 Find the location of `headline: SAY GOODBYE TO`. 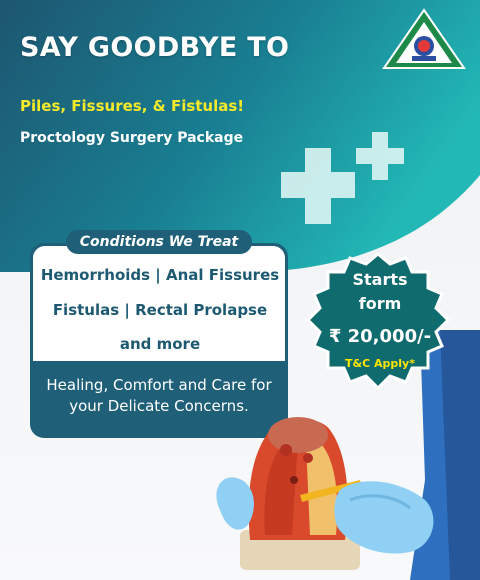

headline: SAY GOODBYE TO is located at coordinates (155, 47).